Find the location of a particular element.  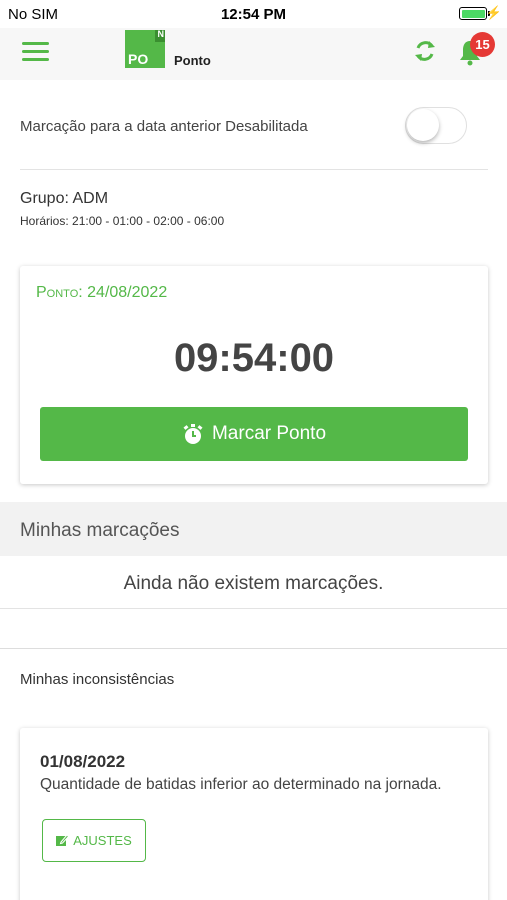

punch-button: Marcar Ponto is located at coordinates (254, 434).